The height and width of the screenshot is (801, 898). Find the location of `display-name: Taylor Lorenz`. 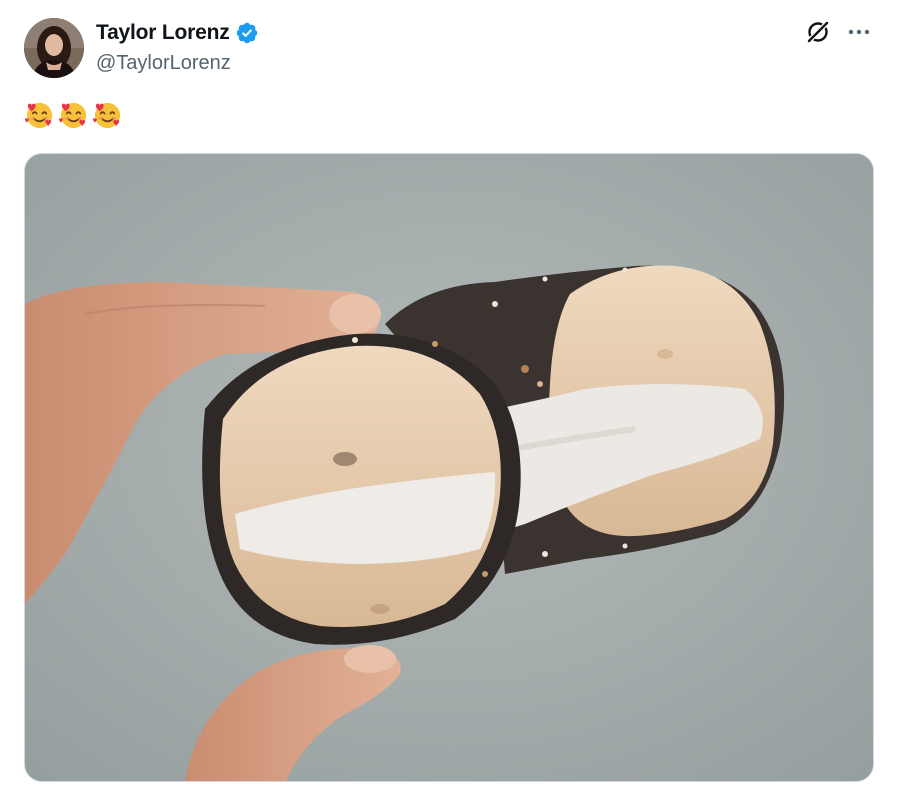

display-name: Taylor Lorenz is located at coordinates (163, 33).